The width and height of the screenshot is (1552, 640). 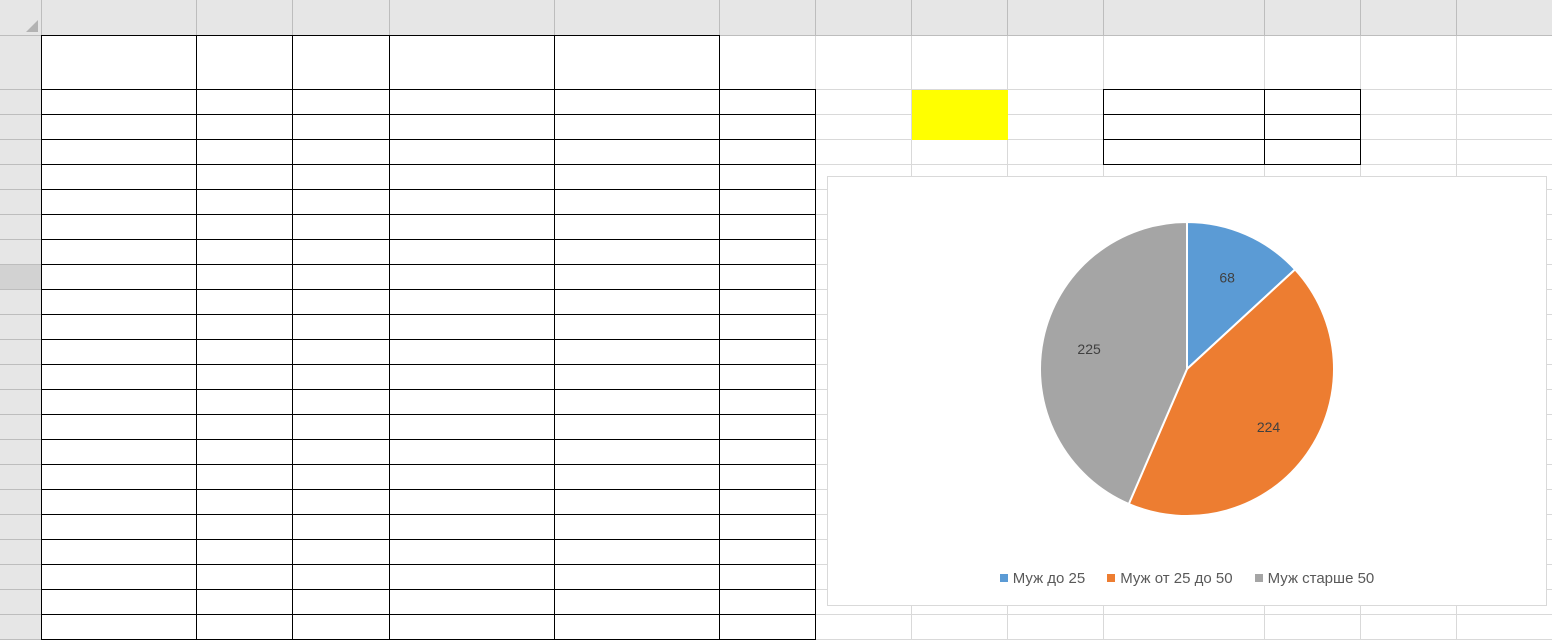 I want to click on header-test2, so click(x=637, y=62).